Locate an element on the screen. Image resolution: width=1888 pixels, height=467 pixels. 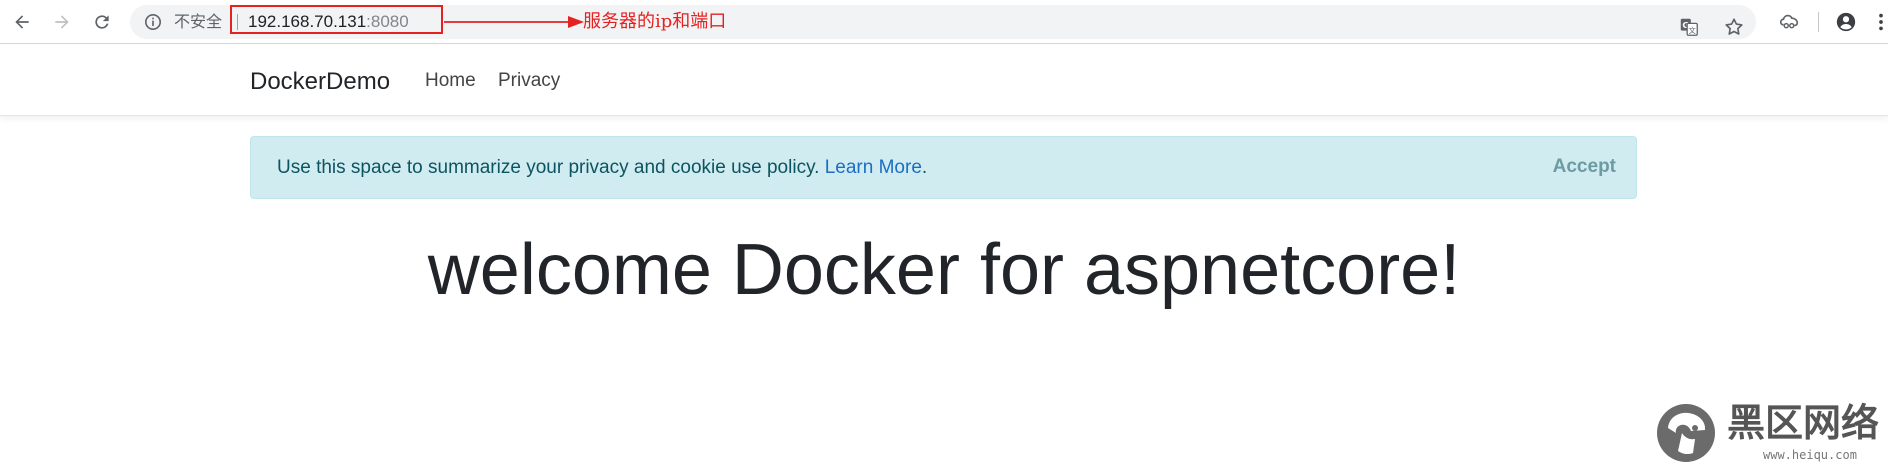
annotation-highlight-box is located at coordinates (336, 19).